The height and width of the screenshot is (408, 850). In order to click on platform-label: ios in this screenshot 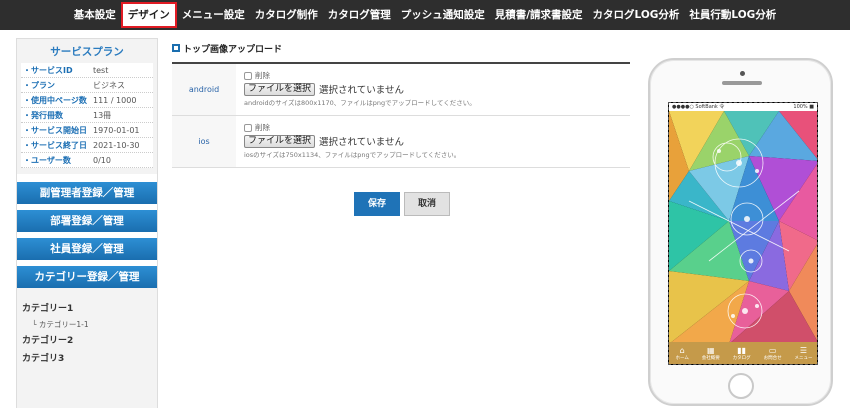, I will do `click(204, 141)`.